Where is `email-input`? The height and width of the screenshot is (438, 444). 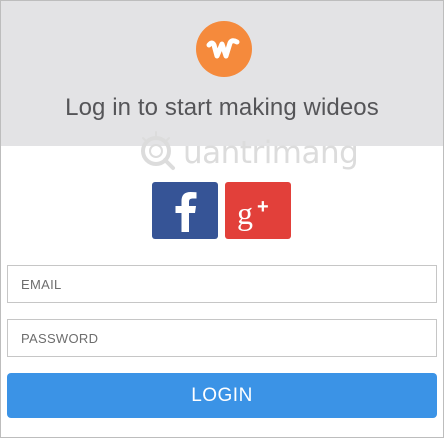
email-input is located at coordinates (222, 284).